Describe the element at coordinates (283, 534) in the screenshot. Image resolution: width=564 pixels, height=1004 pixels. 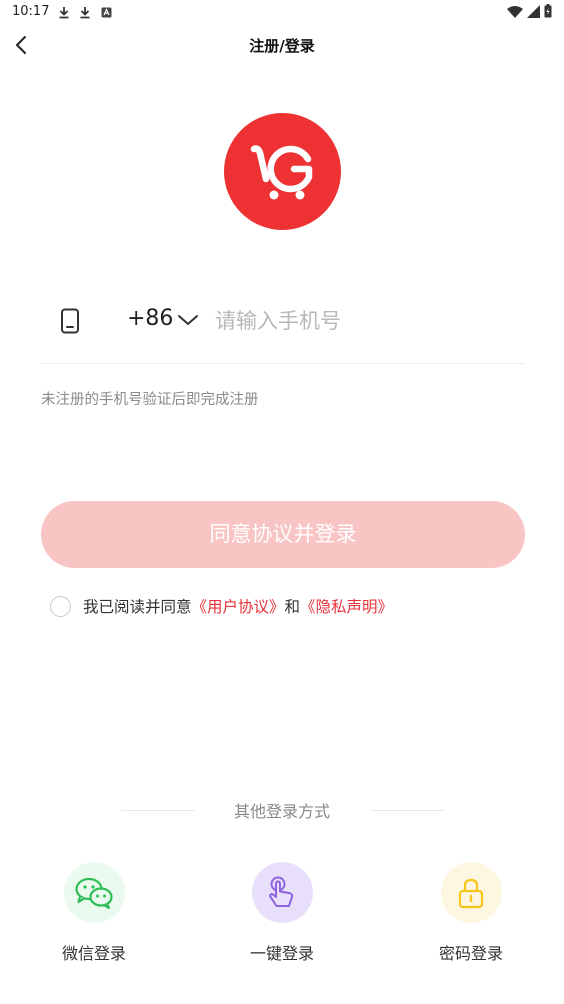
I see `agree-and-login-button: 同意协议并登录` at that location.